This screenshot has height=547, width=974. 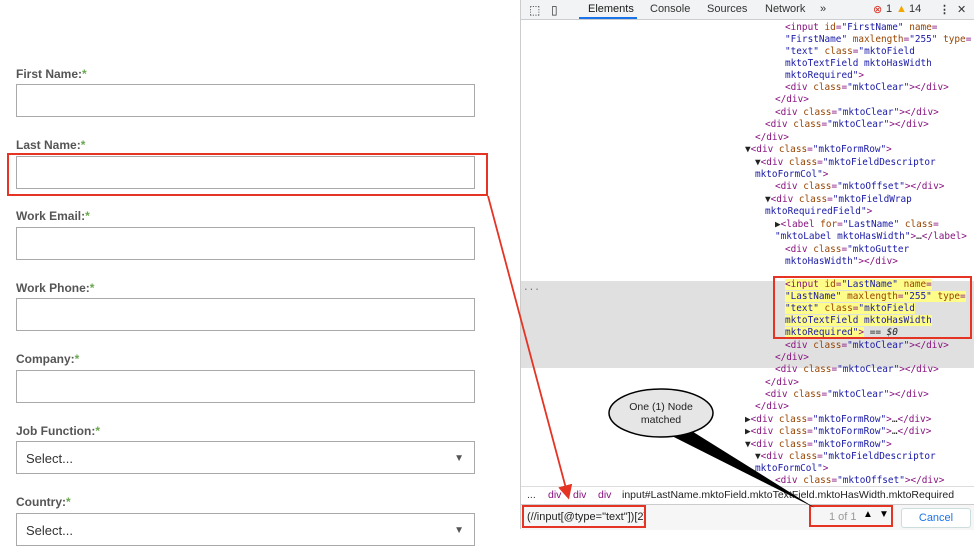 I want to click on callout-text-line2: matched, so click(x=661, y=420).